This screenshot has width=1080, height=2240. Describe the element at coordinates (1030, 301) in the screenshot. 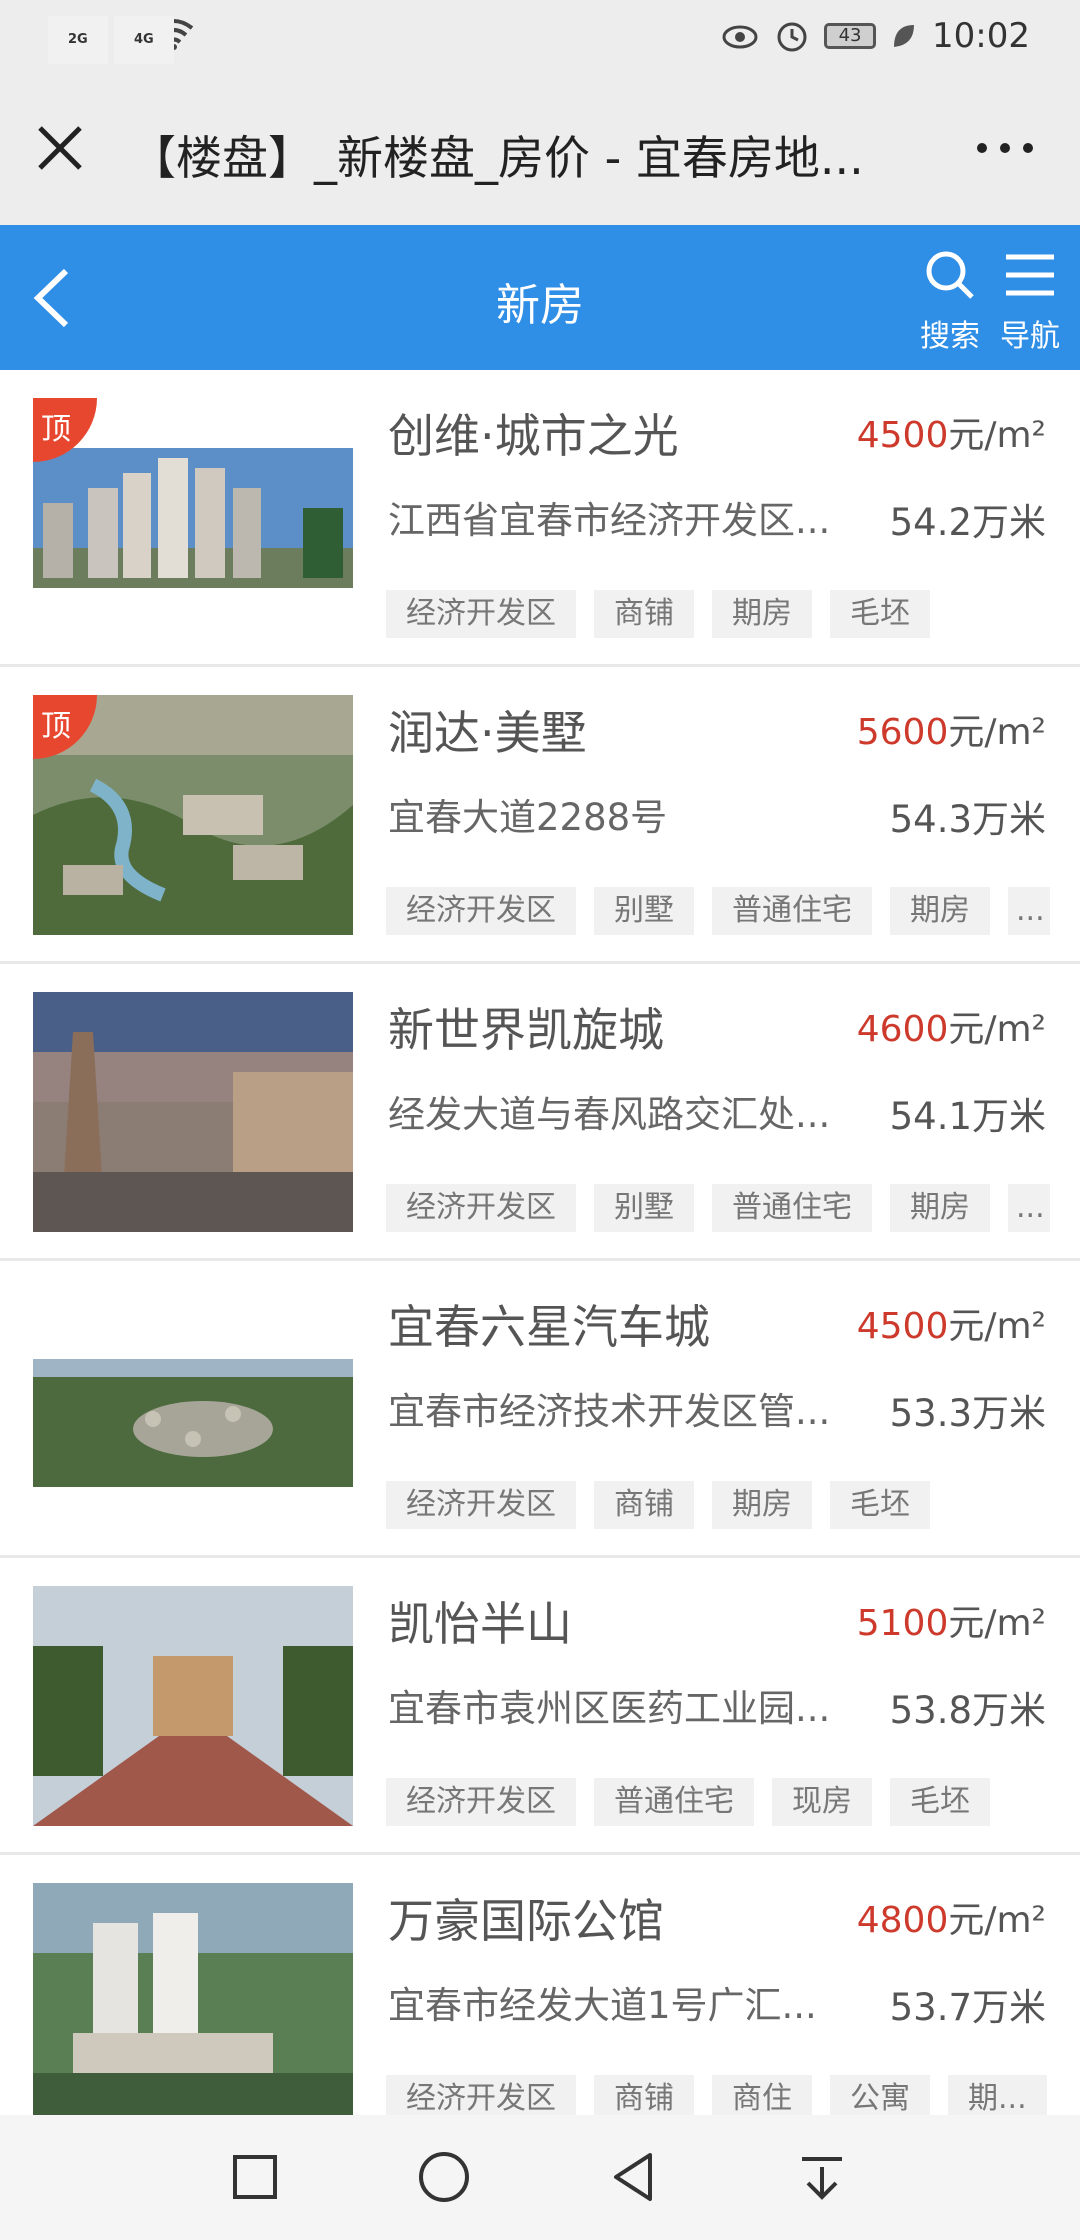

I see `nav-button: 导航` at that location.